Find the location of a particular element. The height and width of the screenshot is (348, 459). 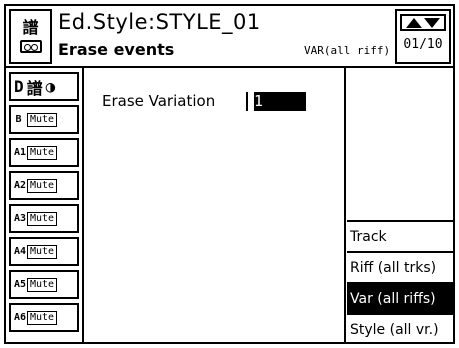

track-a5: A5 Mute is located at coordinates (44, 284).